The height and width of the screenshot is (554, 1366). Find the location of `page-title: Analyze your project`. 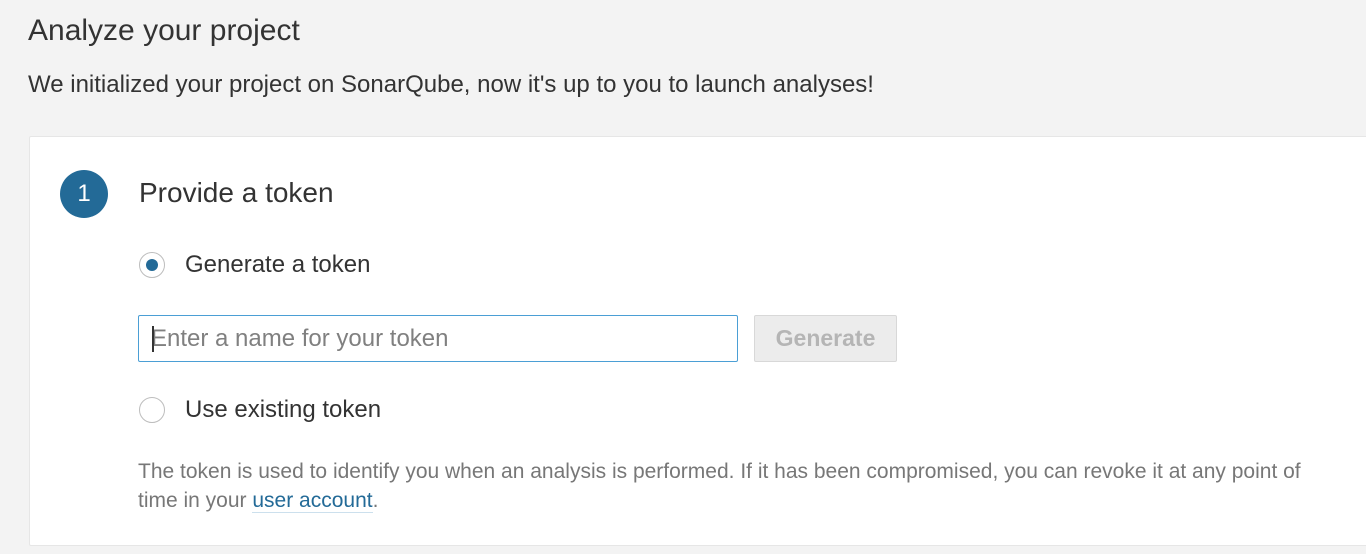

page-title: Analyze your project is located at coordinates (164, 30).